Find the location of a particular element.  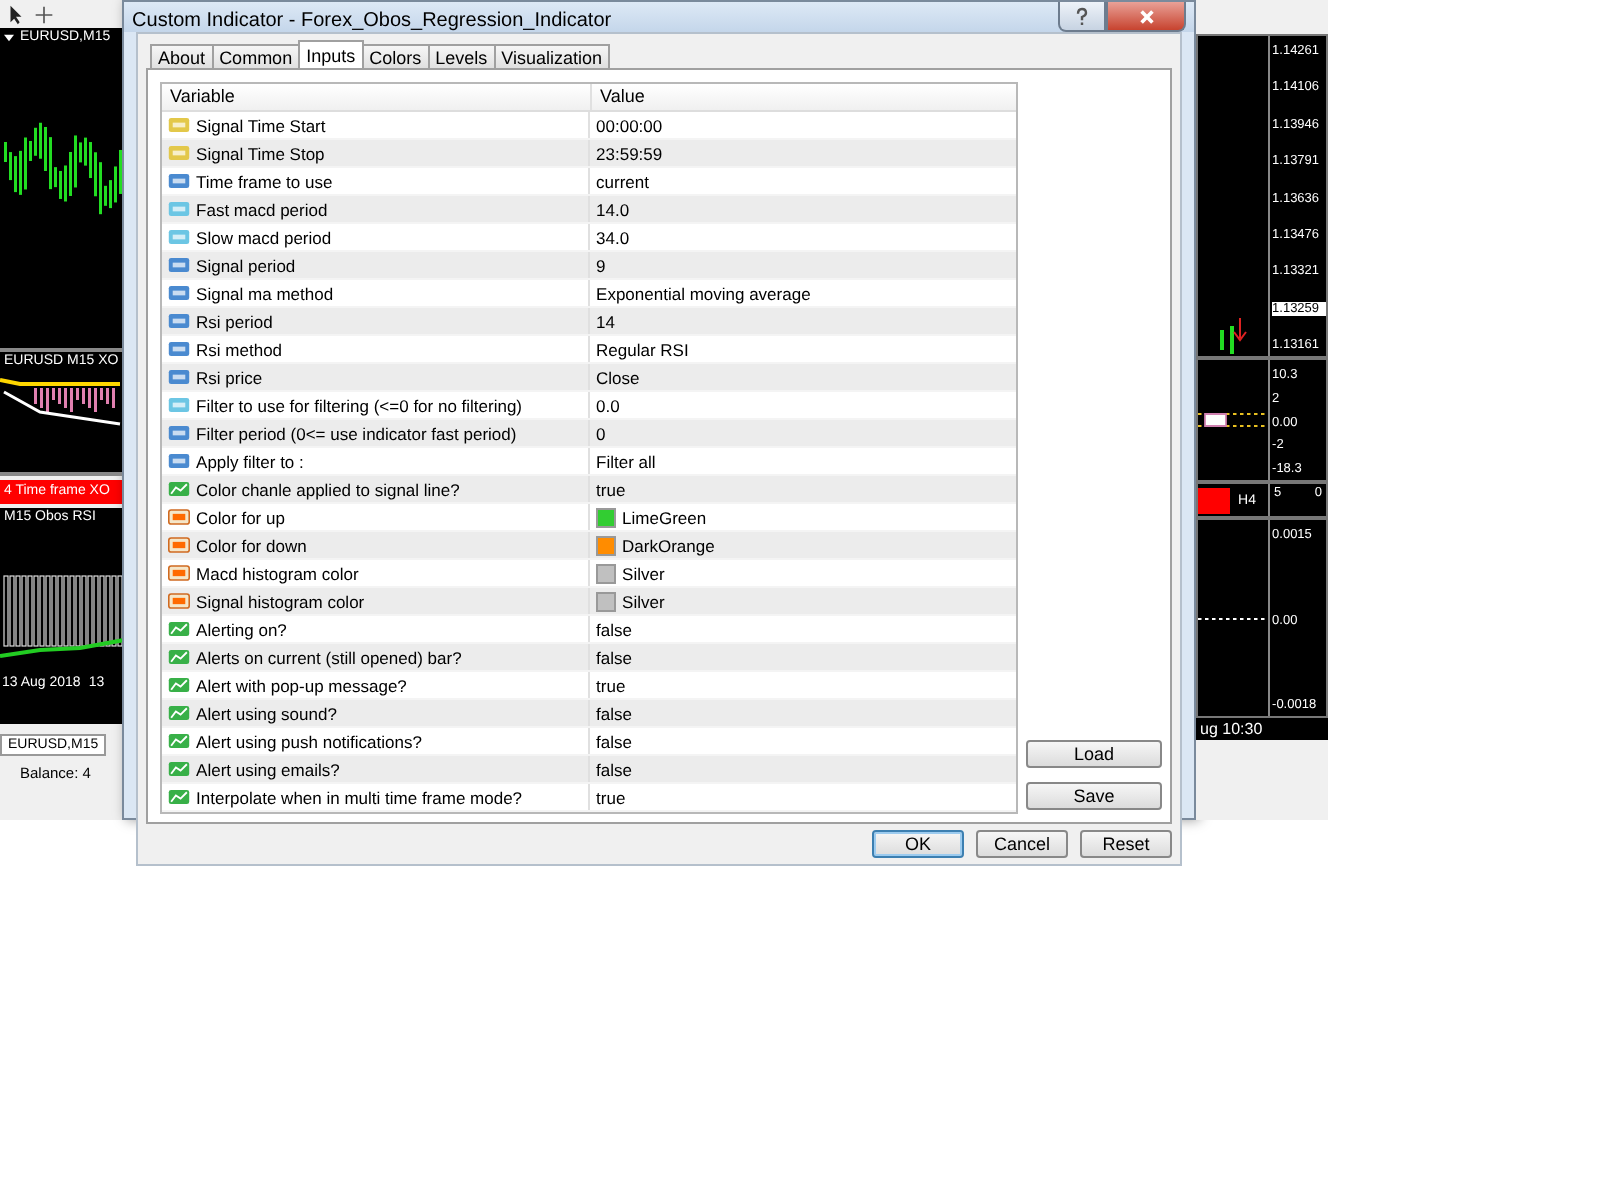

variable-value: 0 is located at coordinates (601, 433).